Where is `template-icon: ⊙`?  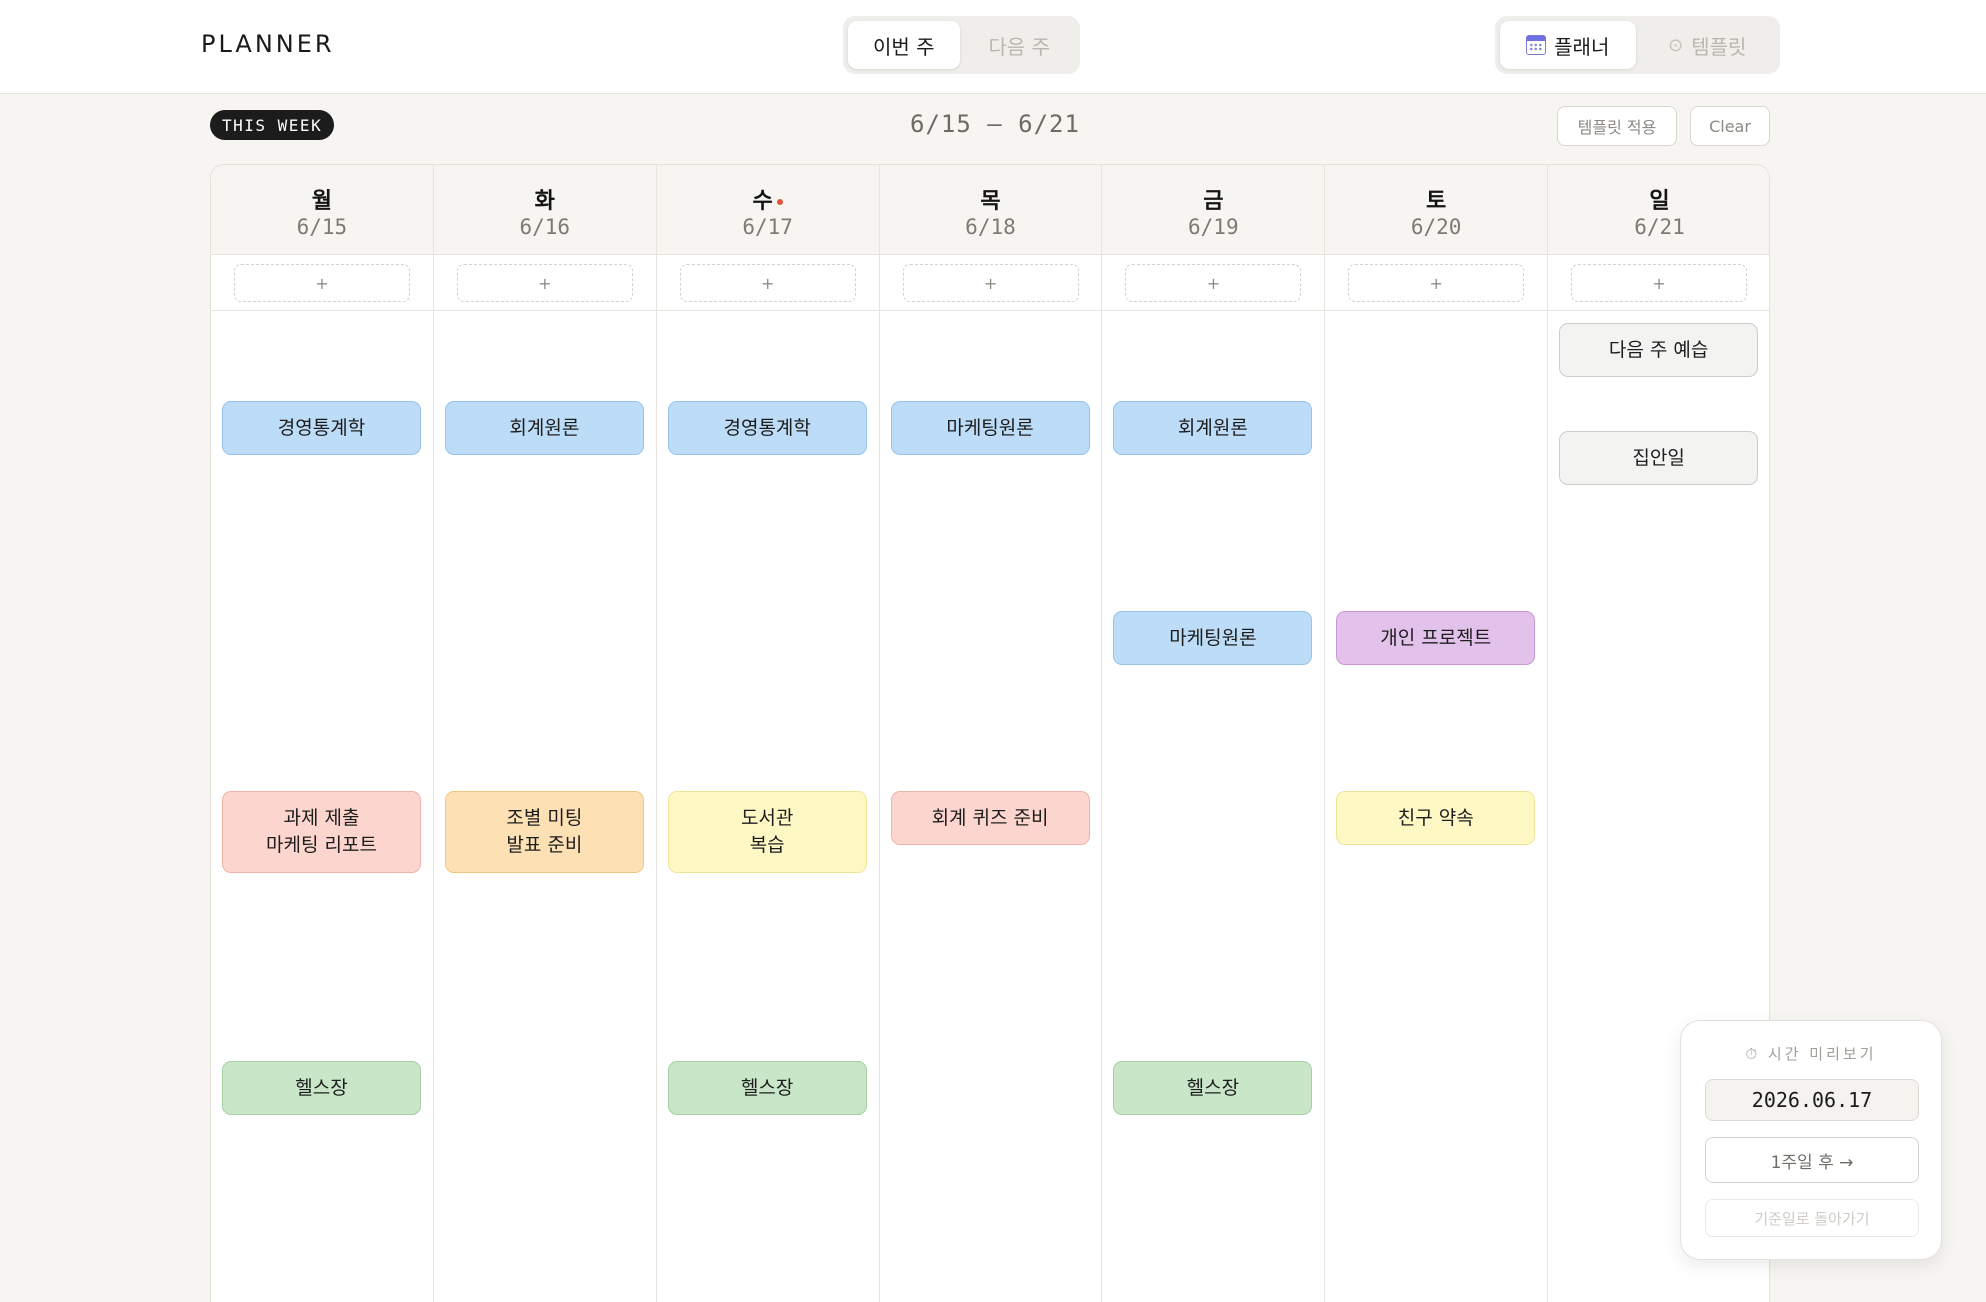
template-icon: ⊙ is located at coordinates (1676, 45).